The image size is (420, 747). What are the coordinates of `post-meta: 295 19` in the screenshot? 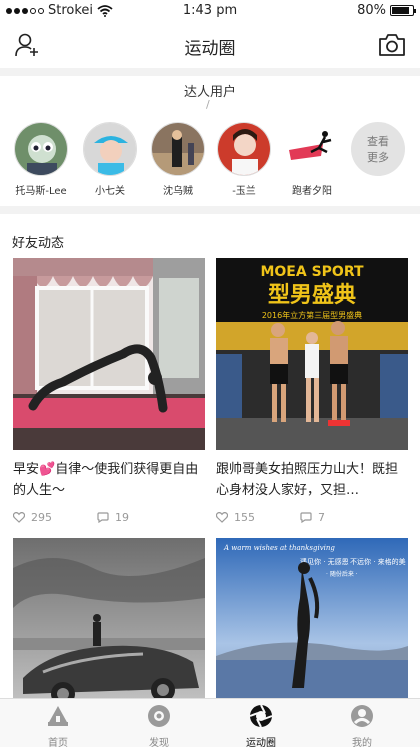 It's located at (109, 517).